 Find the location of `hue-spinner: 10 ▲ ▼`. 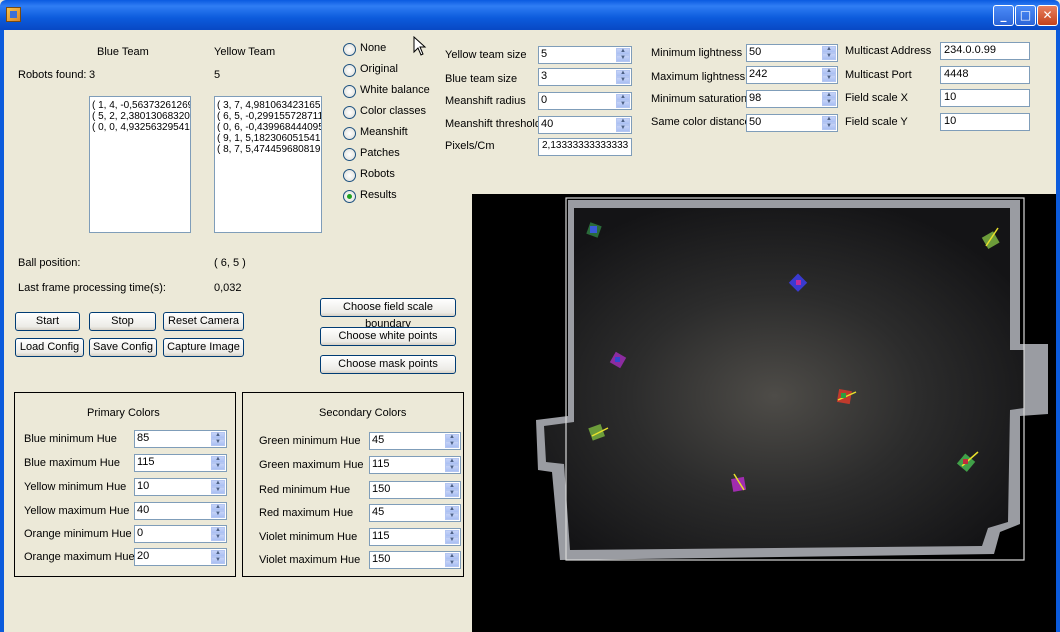

hue-spinner: 10 ▲ ▼ is located at coordinates (180, 487).